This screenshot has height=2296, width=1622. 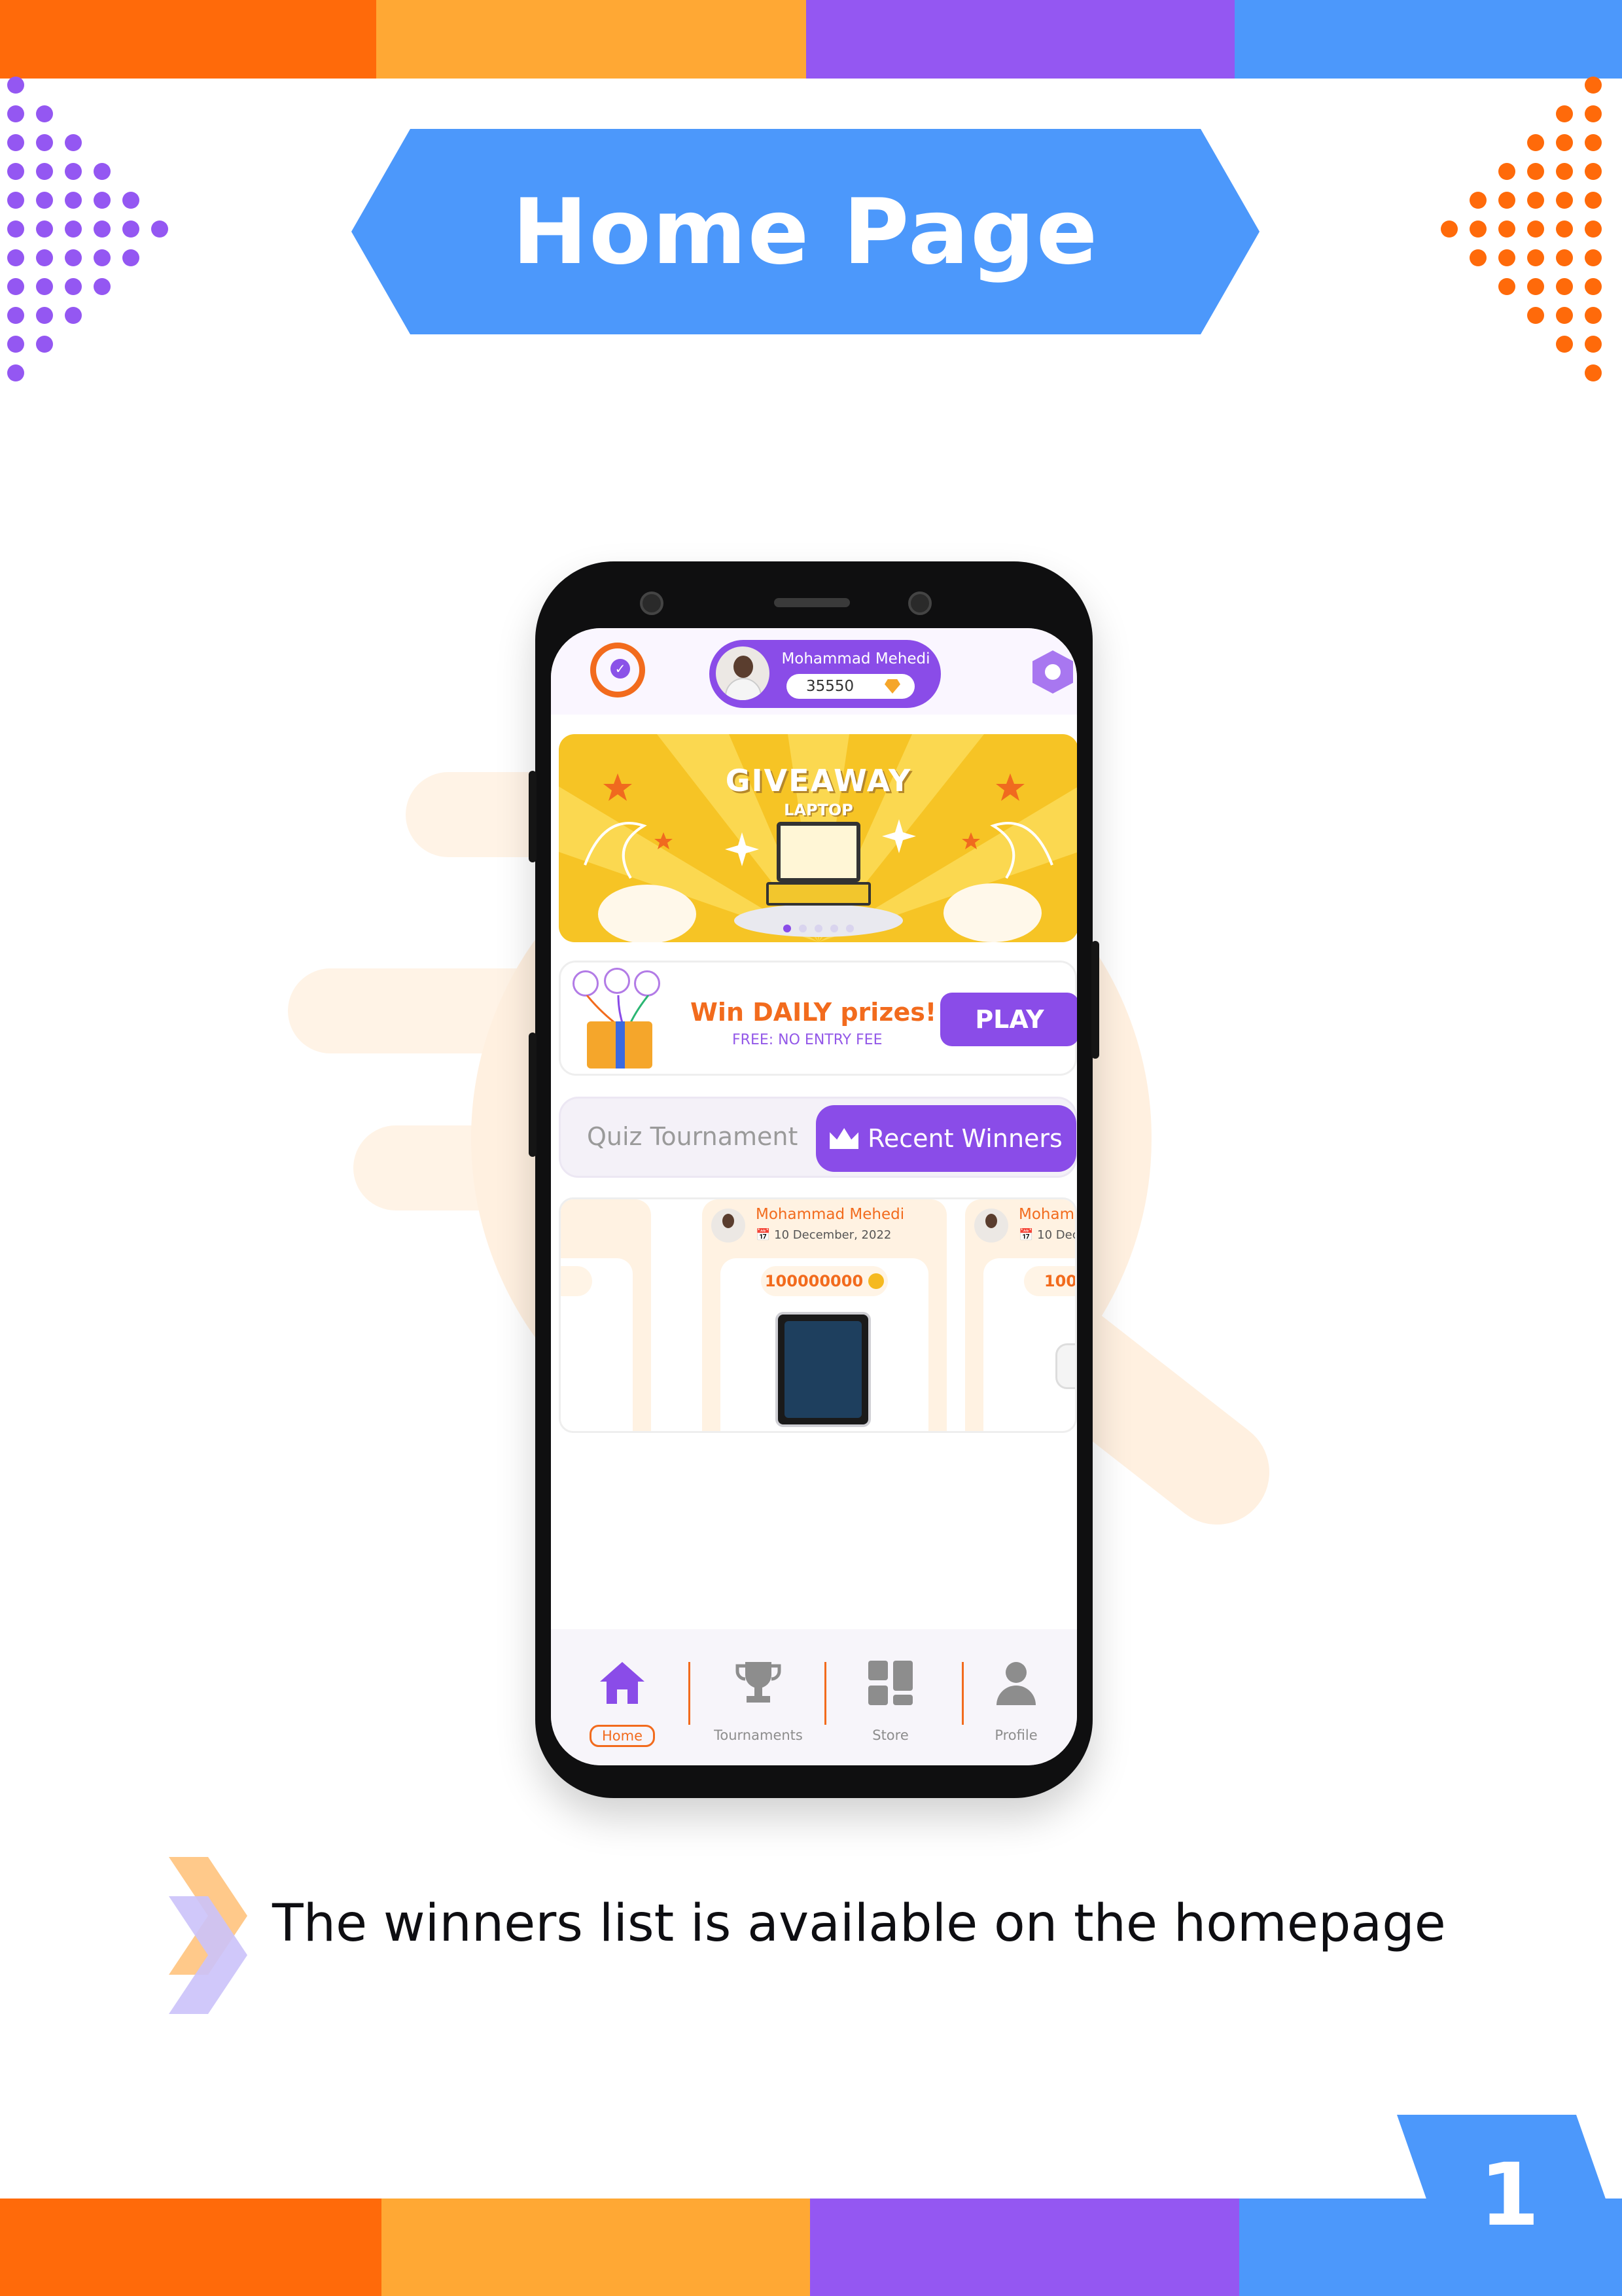 I want to click on header-banner: Home Page, so click(x=805, y=232).